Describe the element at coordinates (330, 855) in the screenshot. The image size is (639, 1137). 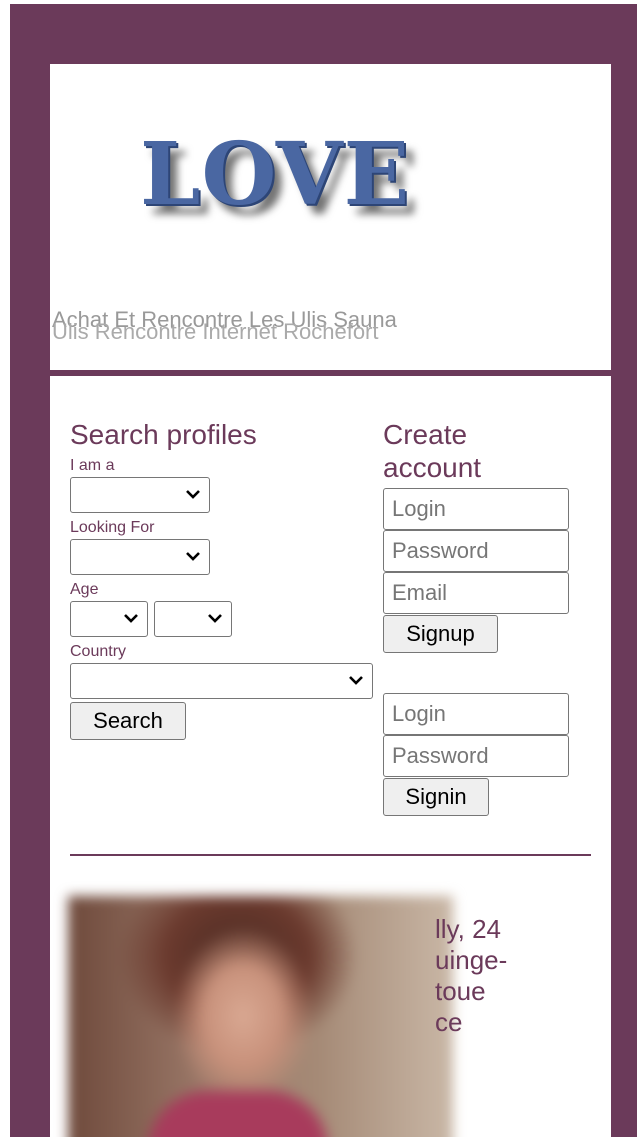
I see `section-divider` at that location.